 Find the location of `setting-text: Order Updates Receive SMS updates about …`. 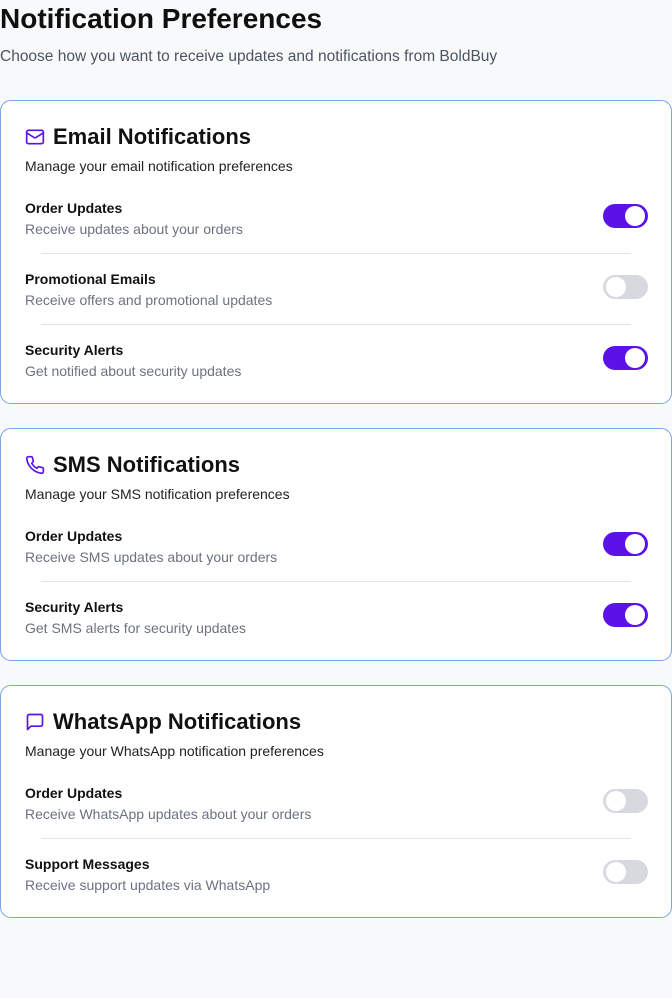

setting-text: Order Updates Receive SMS updates about … is located at coordinates (151, 546).